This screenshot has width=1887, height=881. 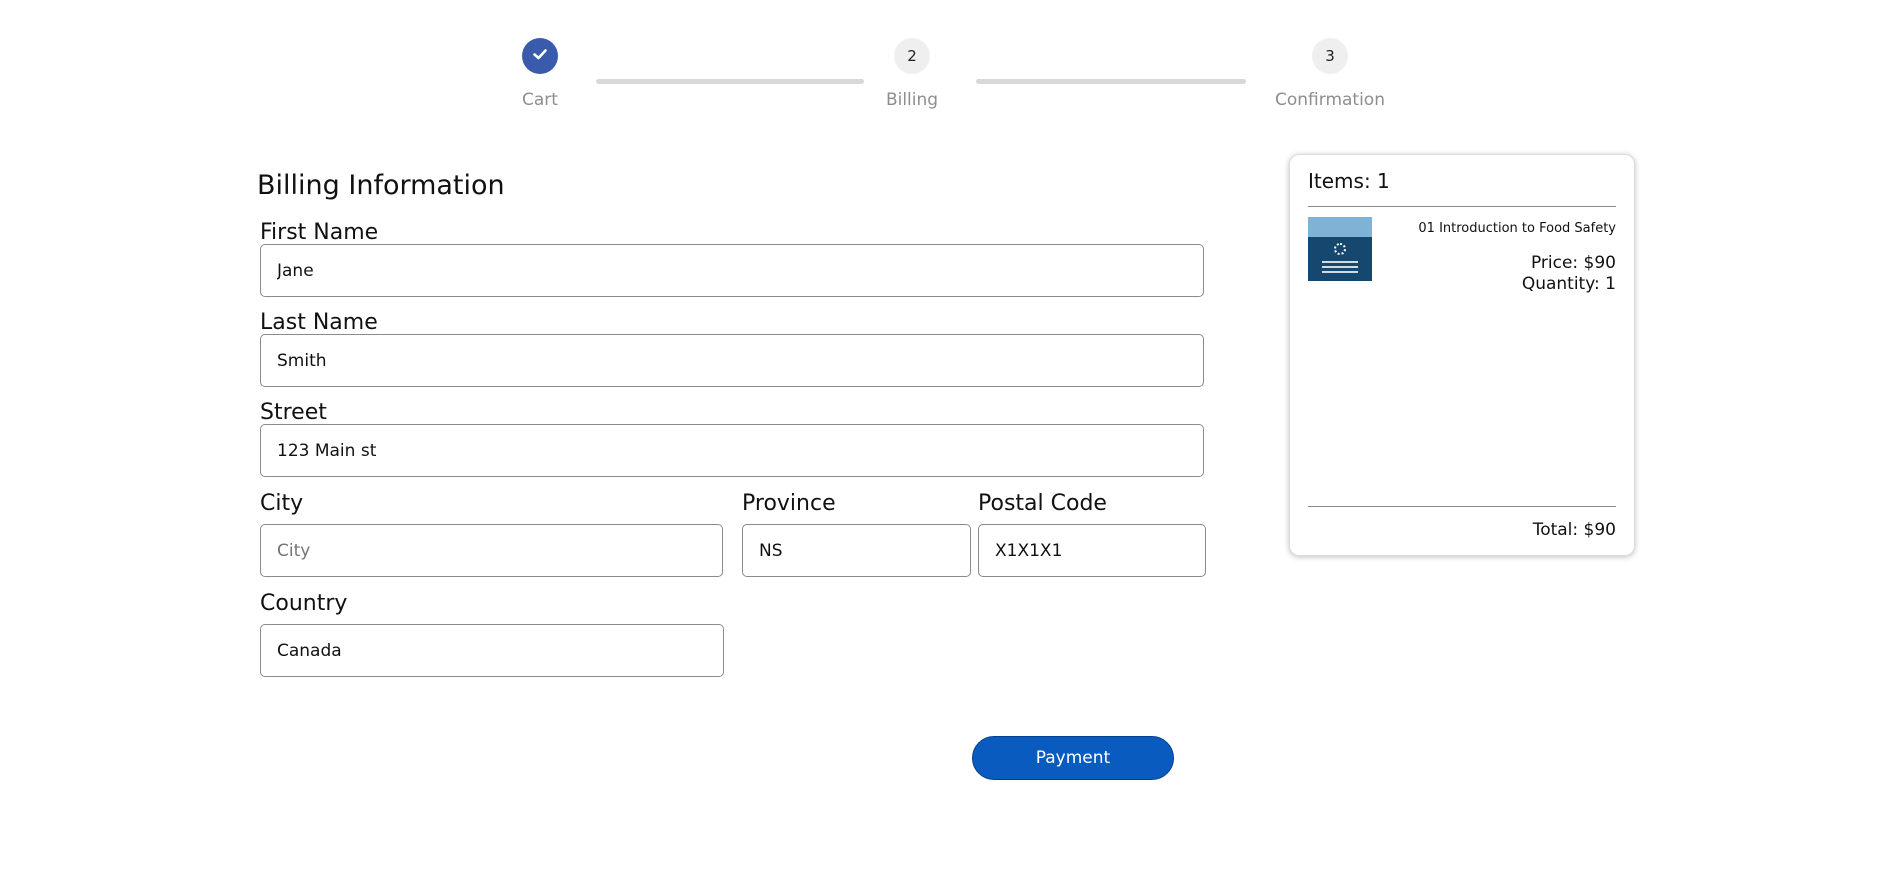 I want to click on step-billing: 2 Billing, so click(x=912, y=74).